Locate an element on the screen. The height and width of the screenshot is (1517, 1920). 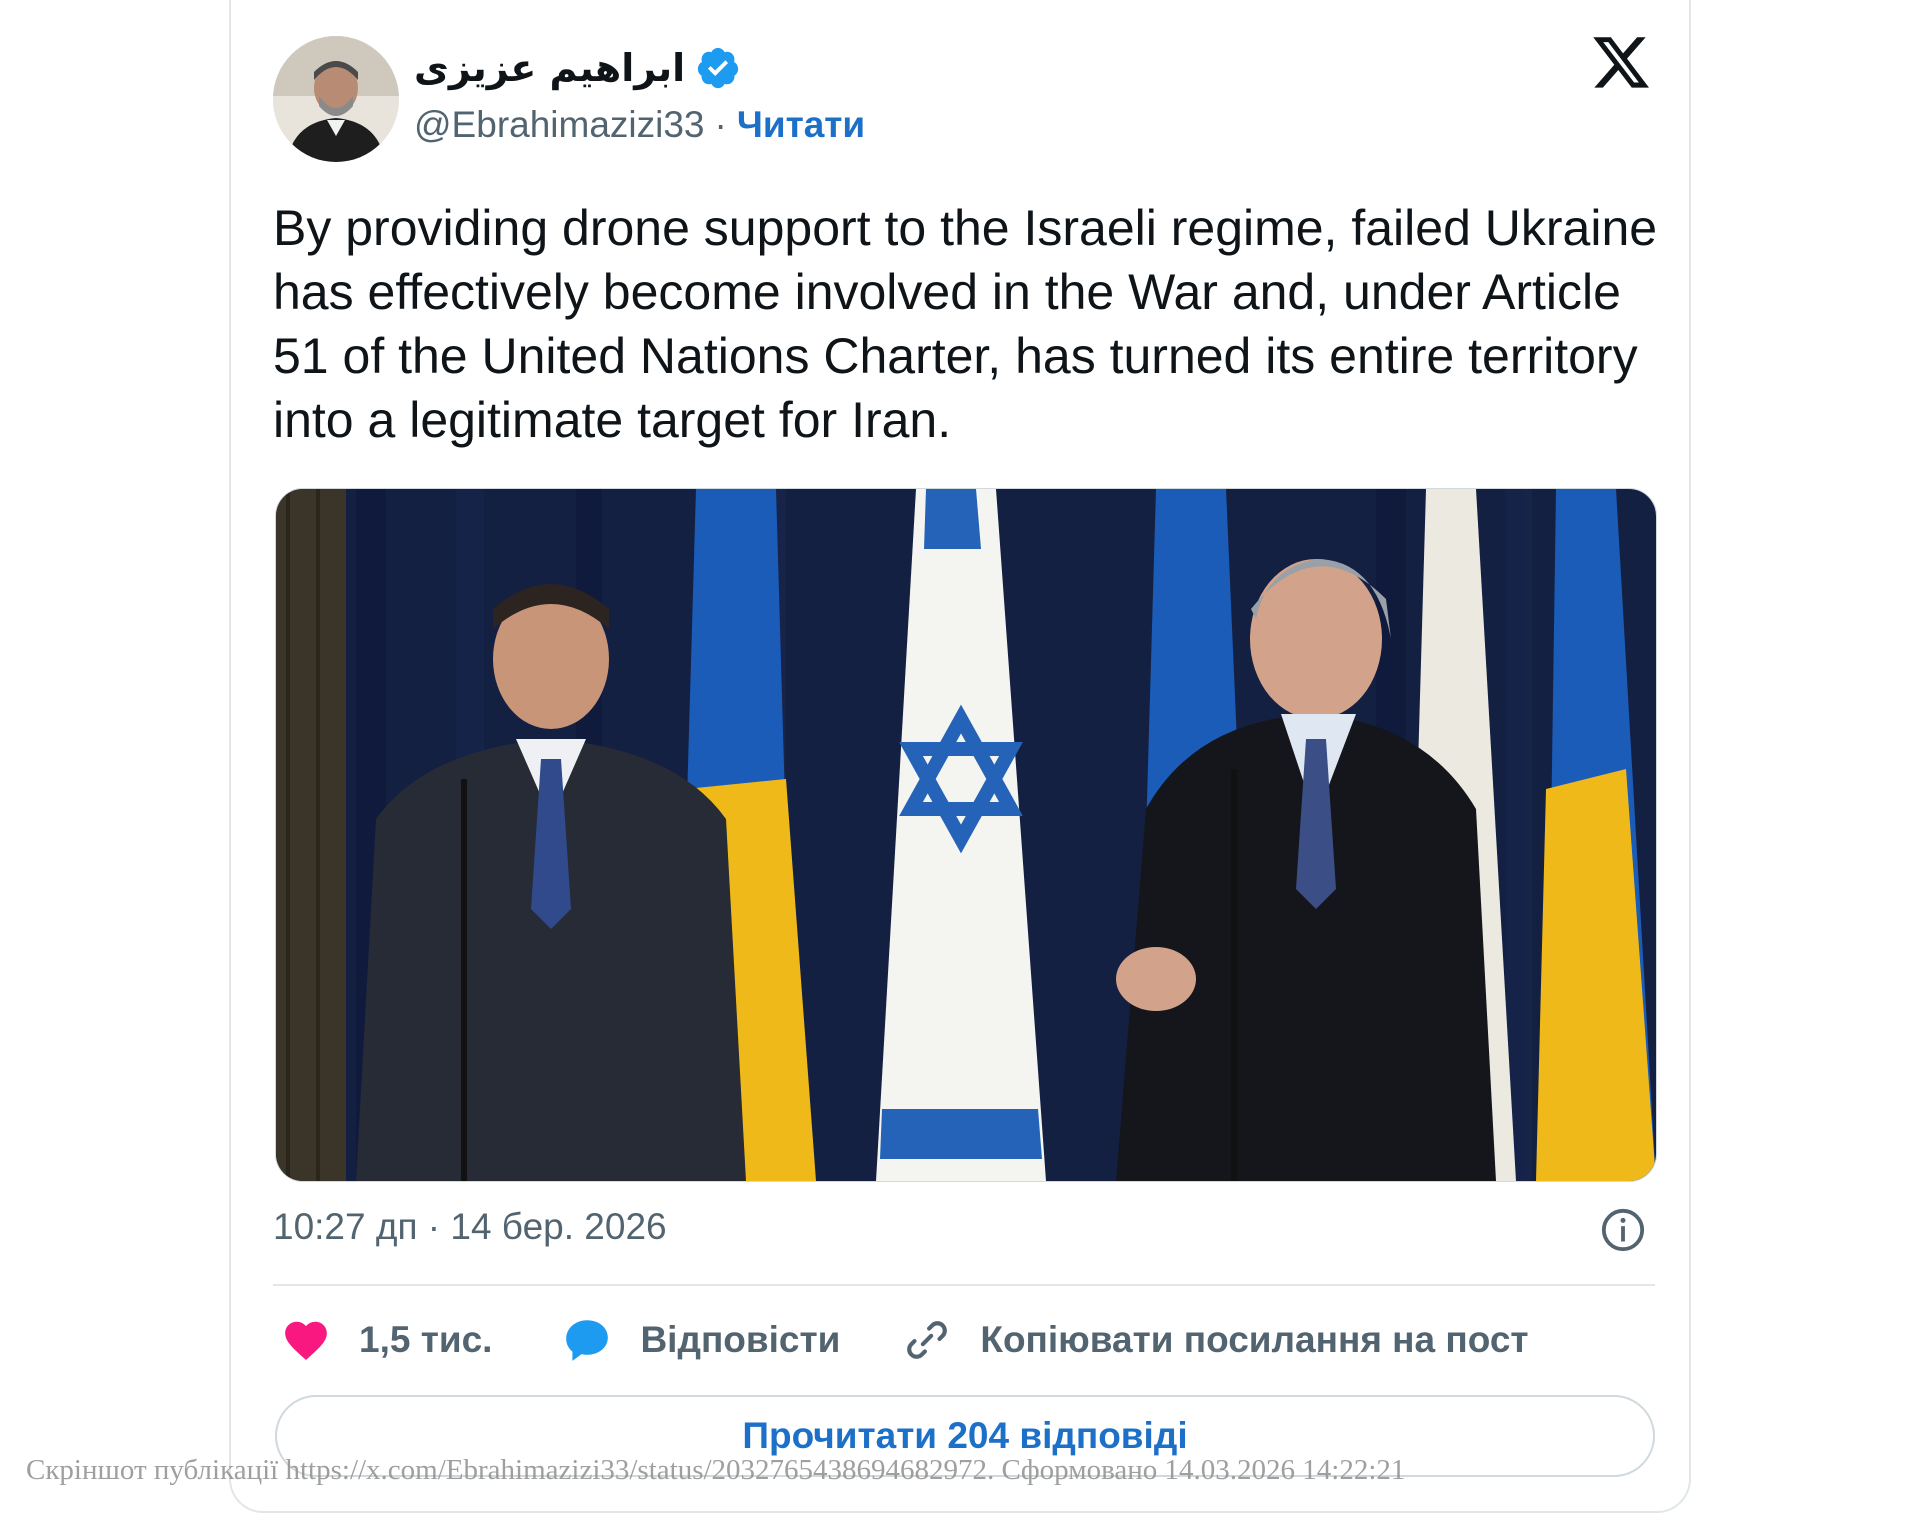
tweet-timestamp: 10:27 дп · 14 бер. 2026 is located at coordinates (470, 1227).